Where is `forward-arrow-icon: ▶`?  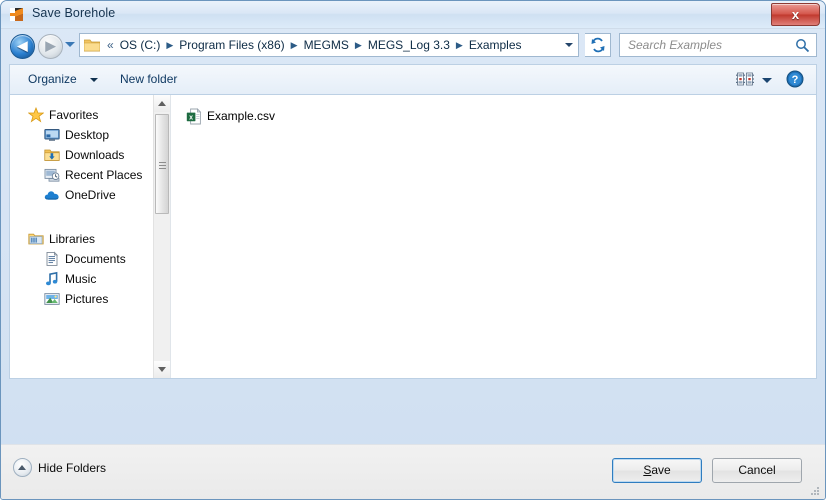 forward-arrow-icon: ▶ is located at coordinates (50, 45).